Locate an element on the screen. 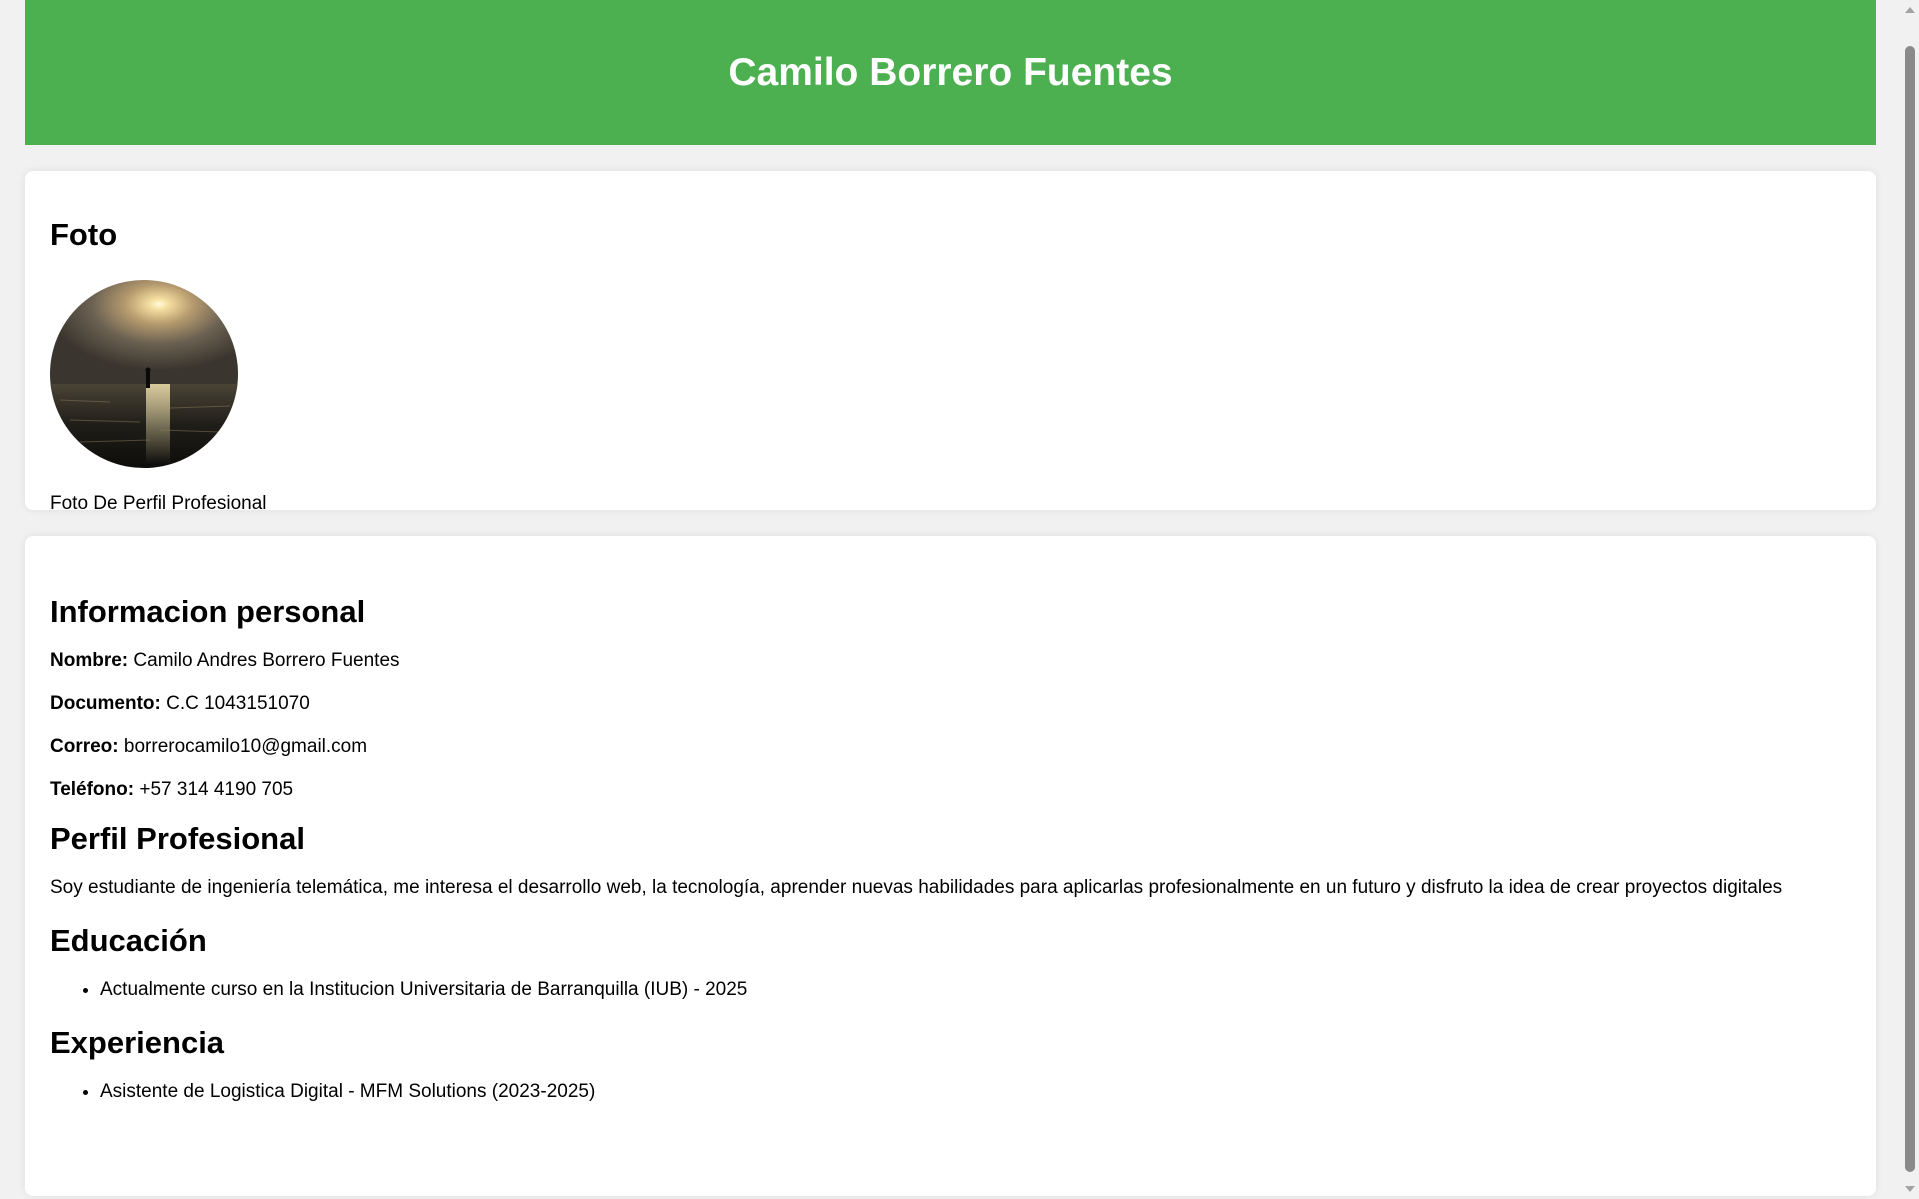 The height and width of the screenshot is (1199, 1919). profile-photo is located at coordinates (144, 374).